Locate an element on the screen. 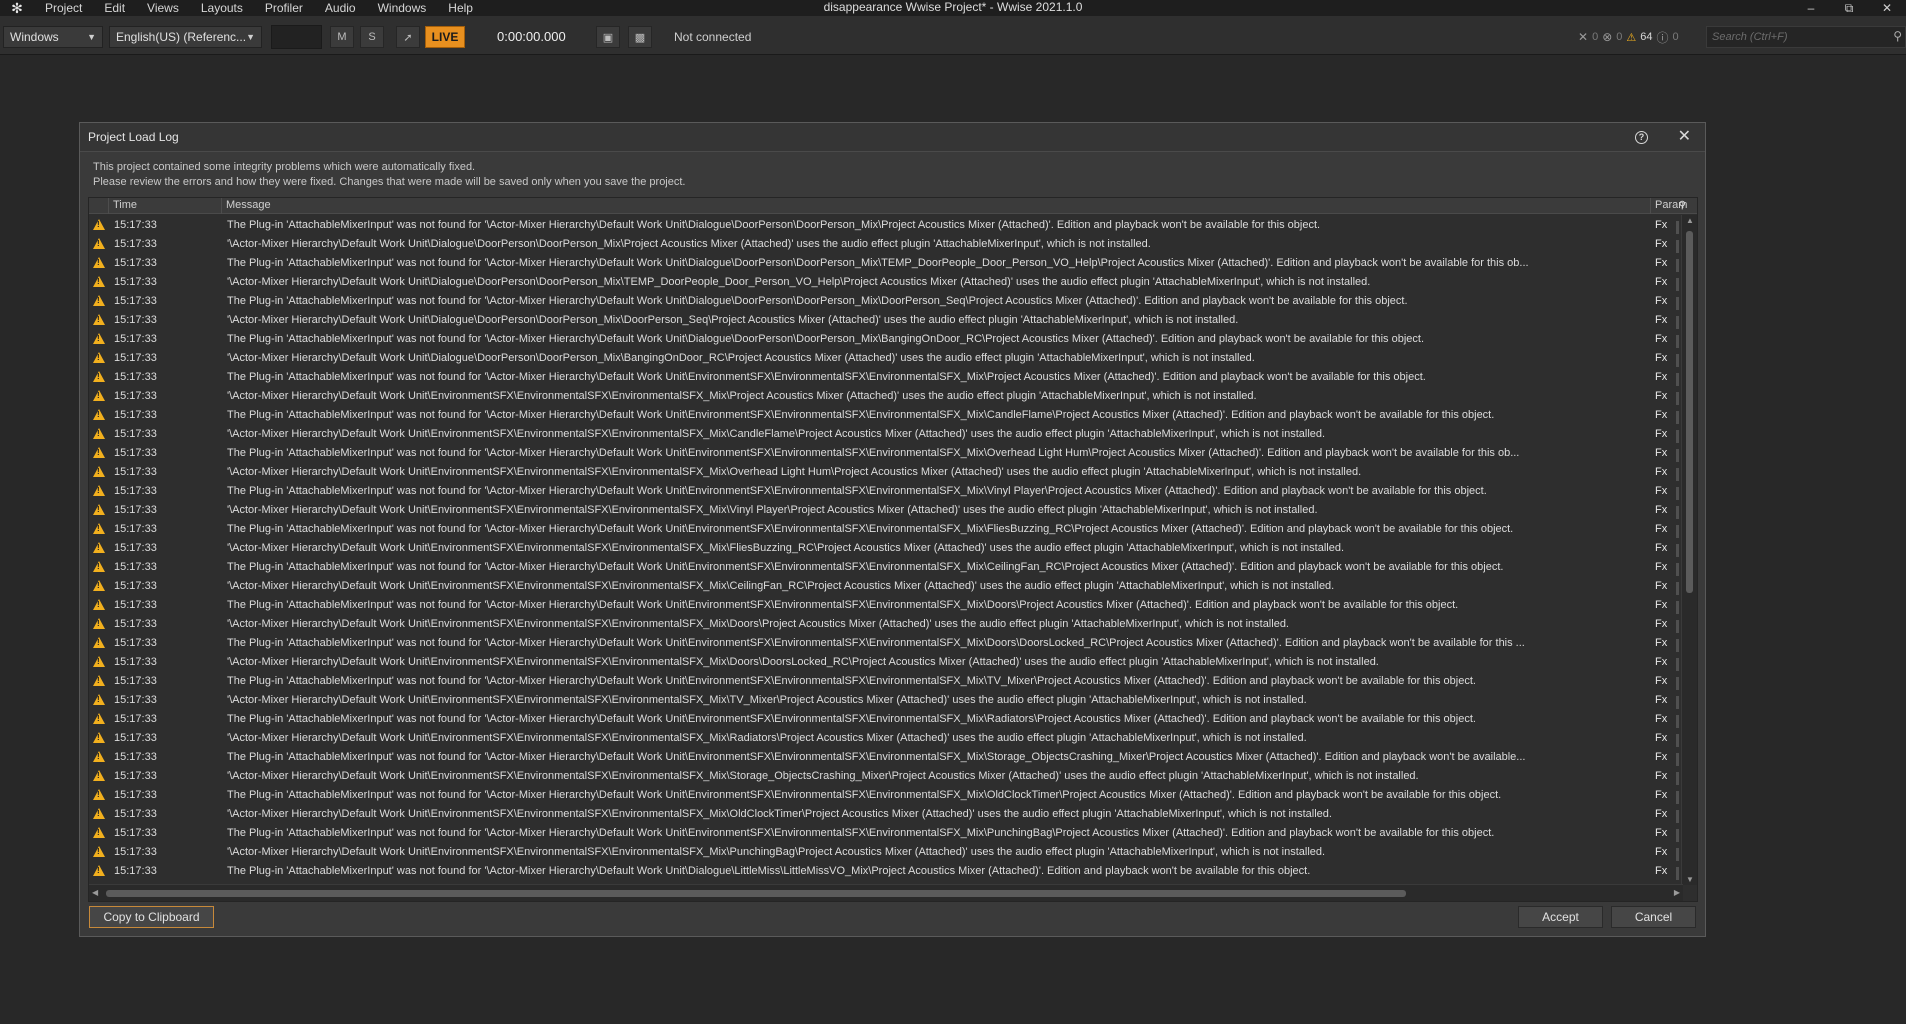 This screenshot has height=1024, width=1906. search-field: ⚲ is located at coordinates (1806, 37).